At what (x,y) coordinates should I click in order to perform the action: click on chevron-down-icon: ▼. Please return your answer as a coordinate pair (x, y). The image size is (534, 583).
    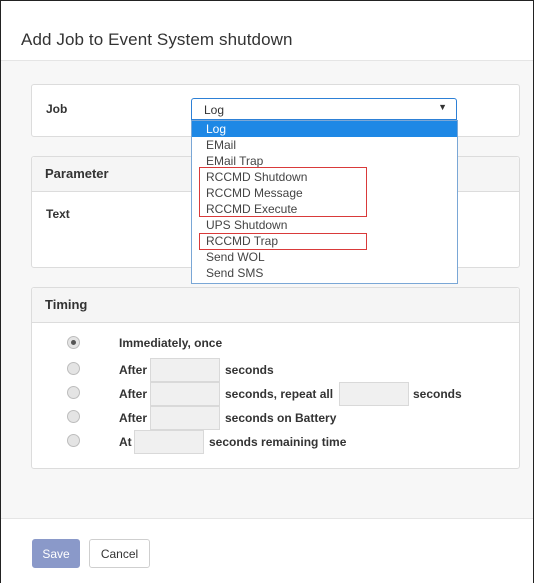
    Looking at the image, I should click on (442, 107).